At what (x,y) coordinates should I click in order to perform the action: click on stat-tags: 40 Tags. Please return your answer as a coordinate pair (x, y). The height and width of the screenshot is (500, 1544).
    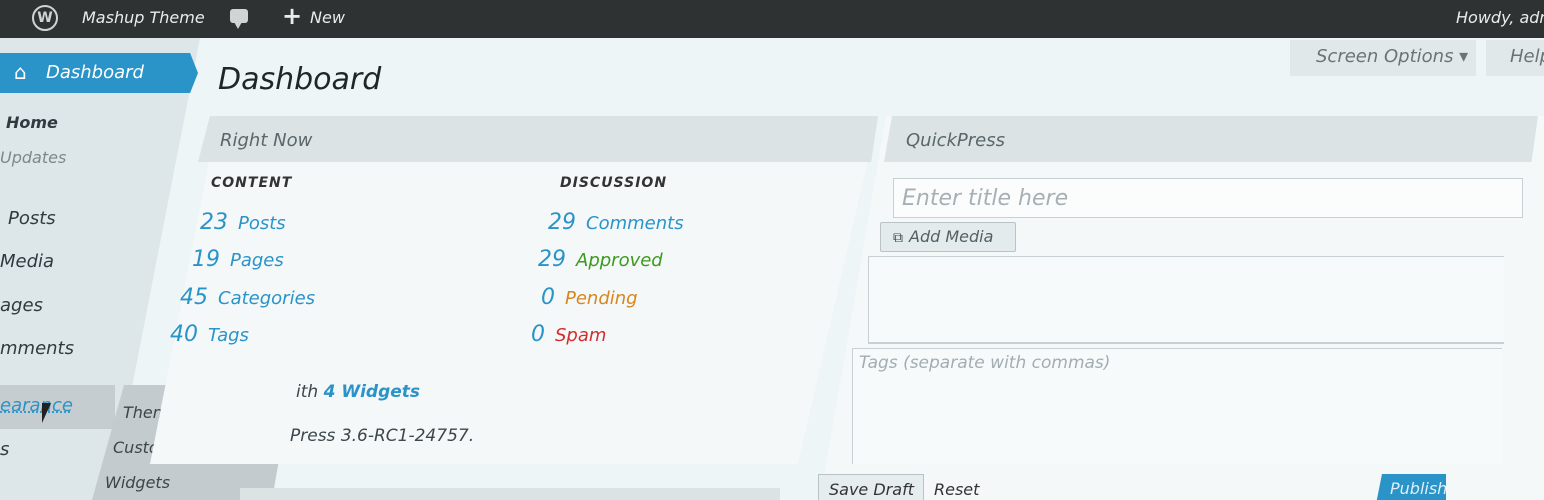
    Looking at the image, I should click on (209, 334).